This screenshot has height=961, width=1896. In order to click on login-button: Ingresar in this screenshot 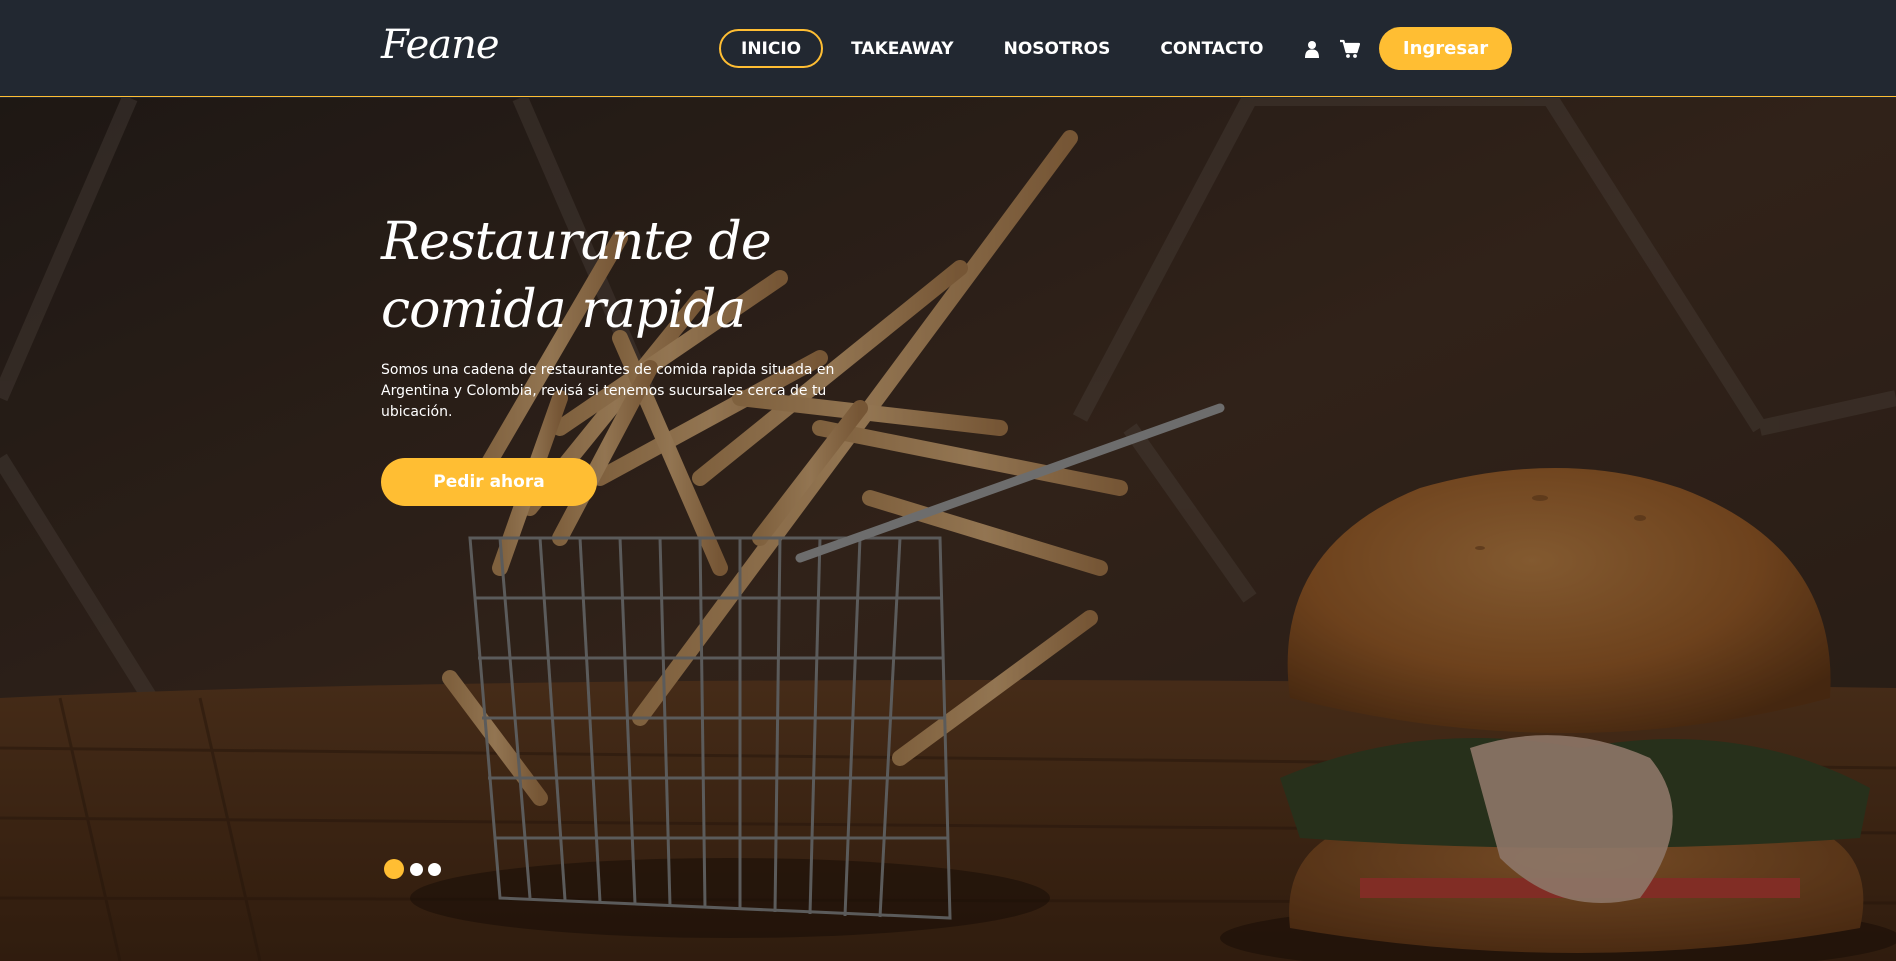, I will do `click(1445, 48)`.